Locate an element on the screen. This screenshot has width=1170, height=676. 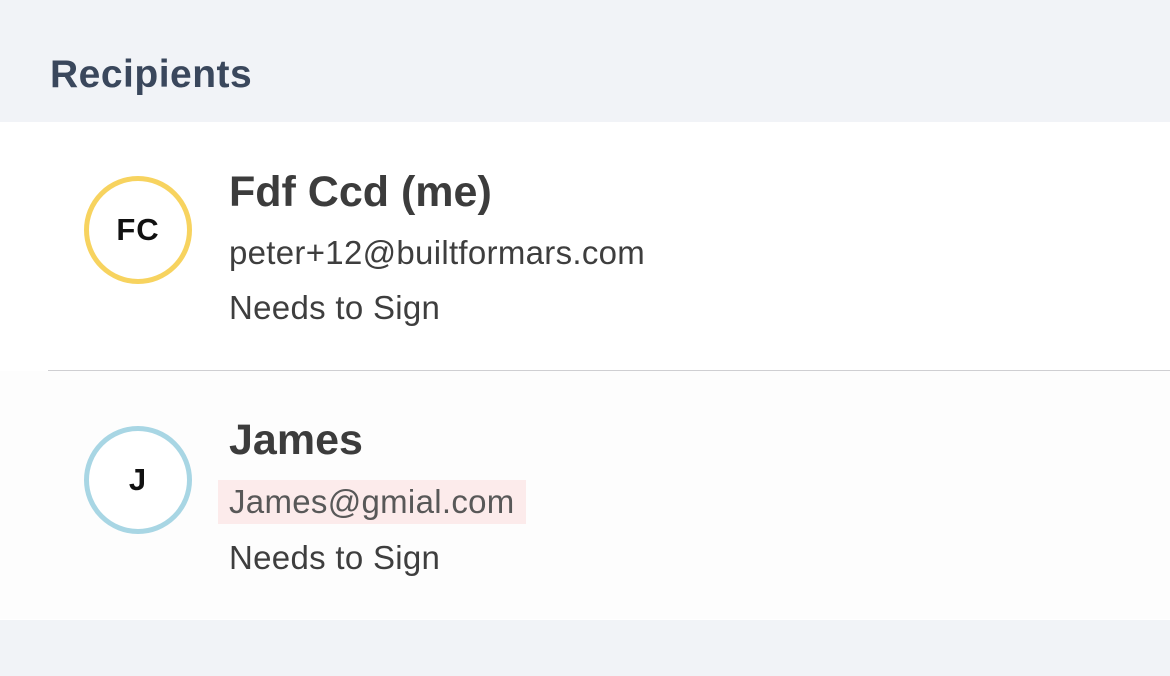
recipient-name: Fdf Ccd (me) is located at coordinates (360, 192).